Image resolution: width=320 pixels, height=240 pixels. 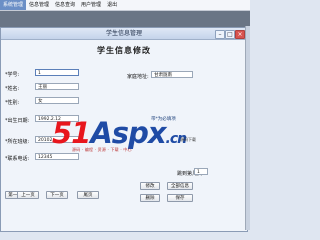 I want to click on maximize-icon: □, so click(x=230, y=34).